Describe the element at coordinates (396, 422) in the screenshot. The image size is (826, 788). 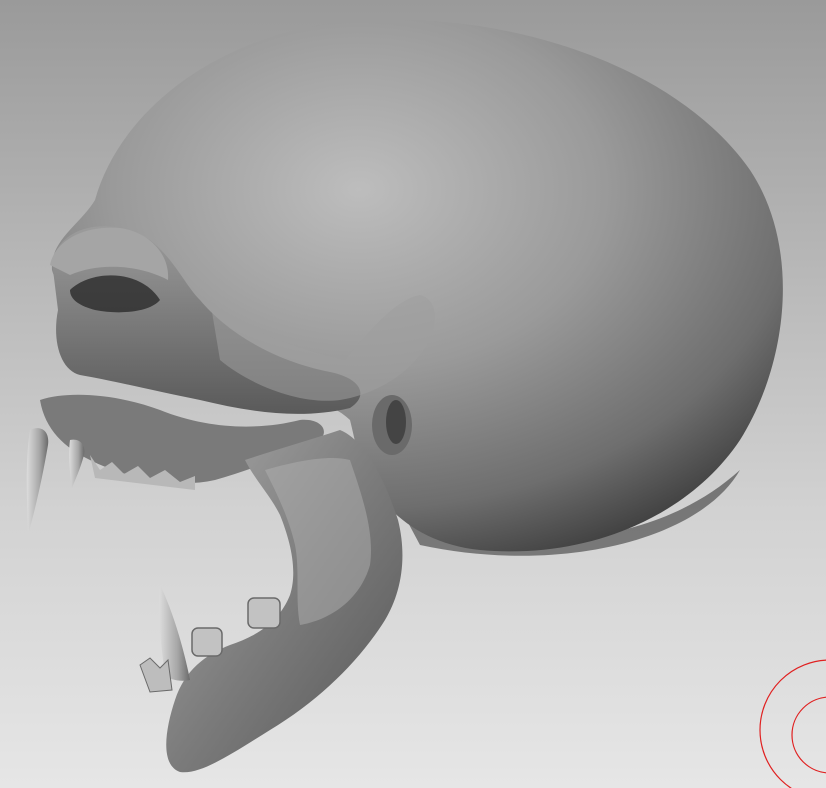
I see `ear-canal-inner` at that location.